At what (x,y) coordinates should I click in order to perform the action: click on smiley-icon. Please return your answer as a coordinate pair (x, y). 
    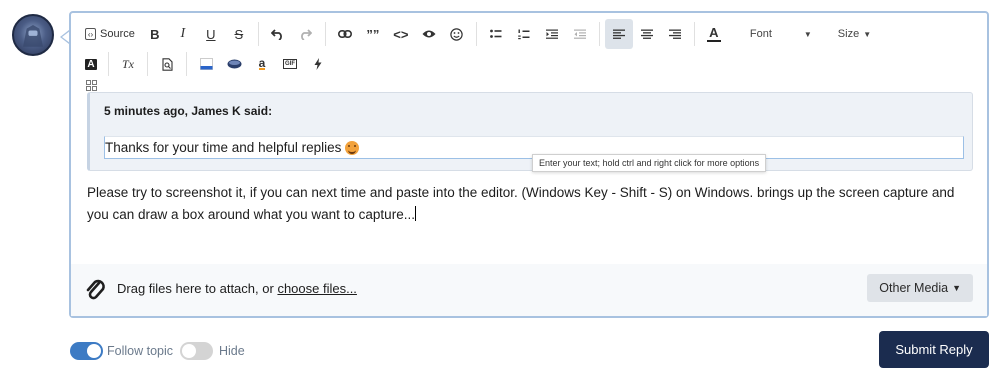
    Looking at the image, I should click on (457, 34).